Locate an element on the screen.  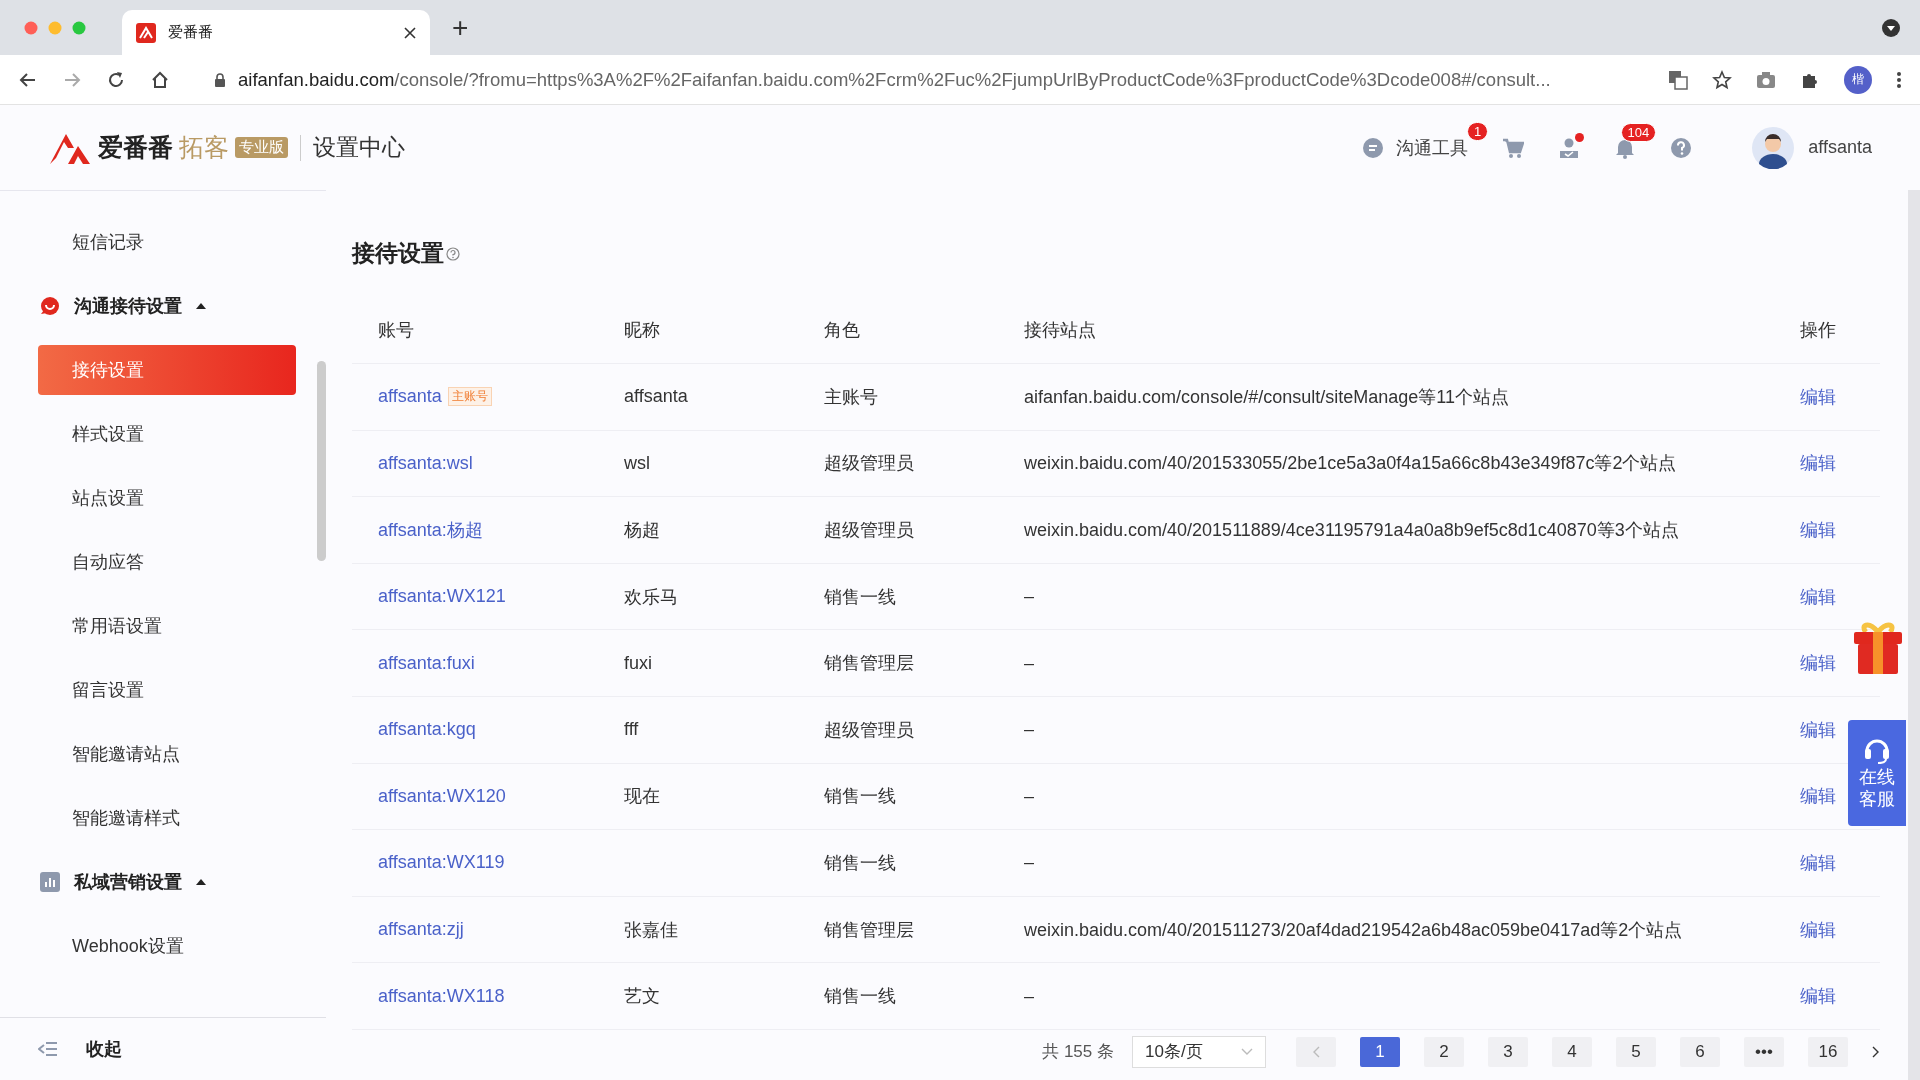
page-button: 16 is located at coordinates (1828, 1051).